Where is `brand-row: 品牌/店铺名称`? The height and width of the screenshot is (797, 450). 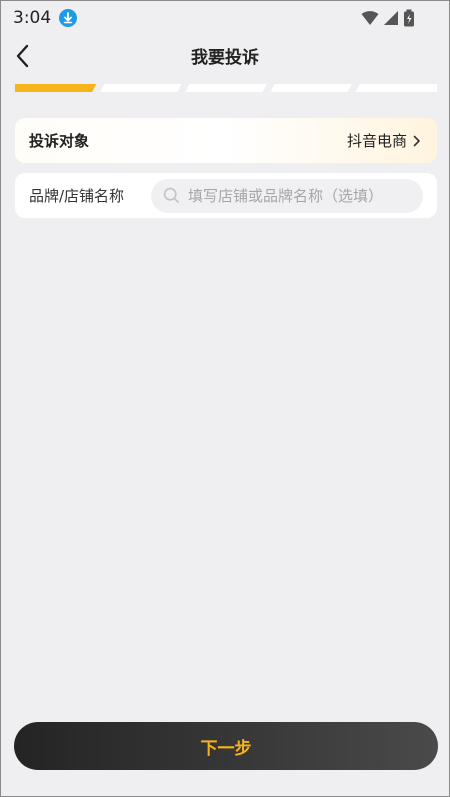 brand-row: 品牌/店铺名称 is located at coordinates (226, 195).